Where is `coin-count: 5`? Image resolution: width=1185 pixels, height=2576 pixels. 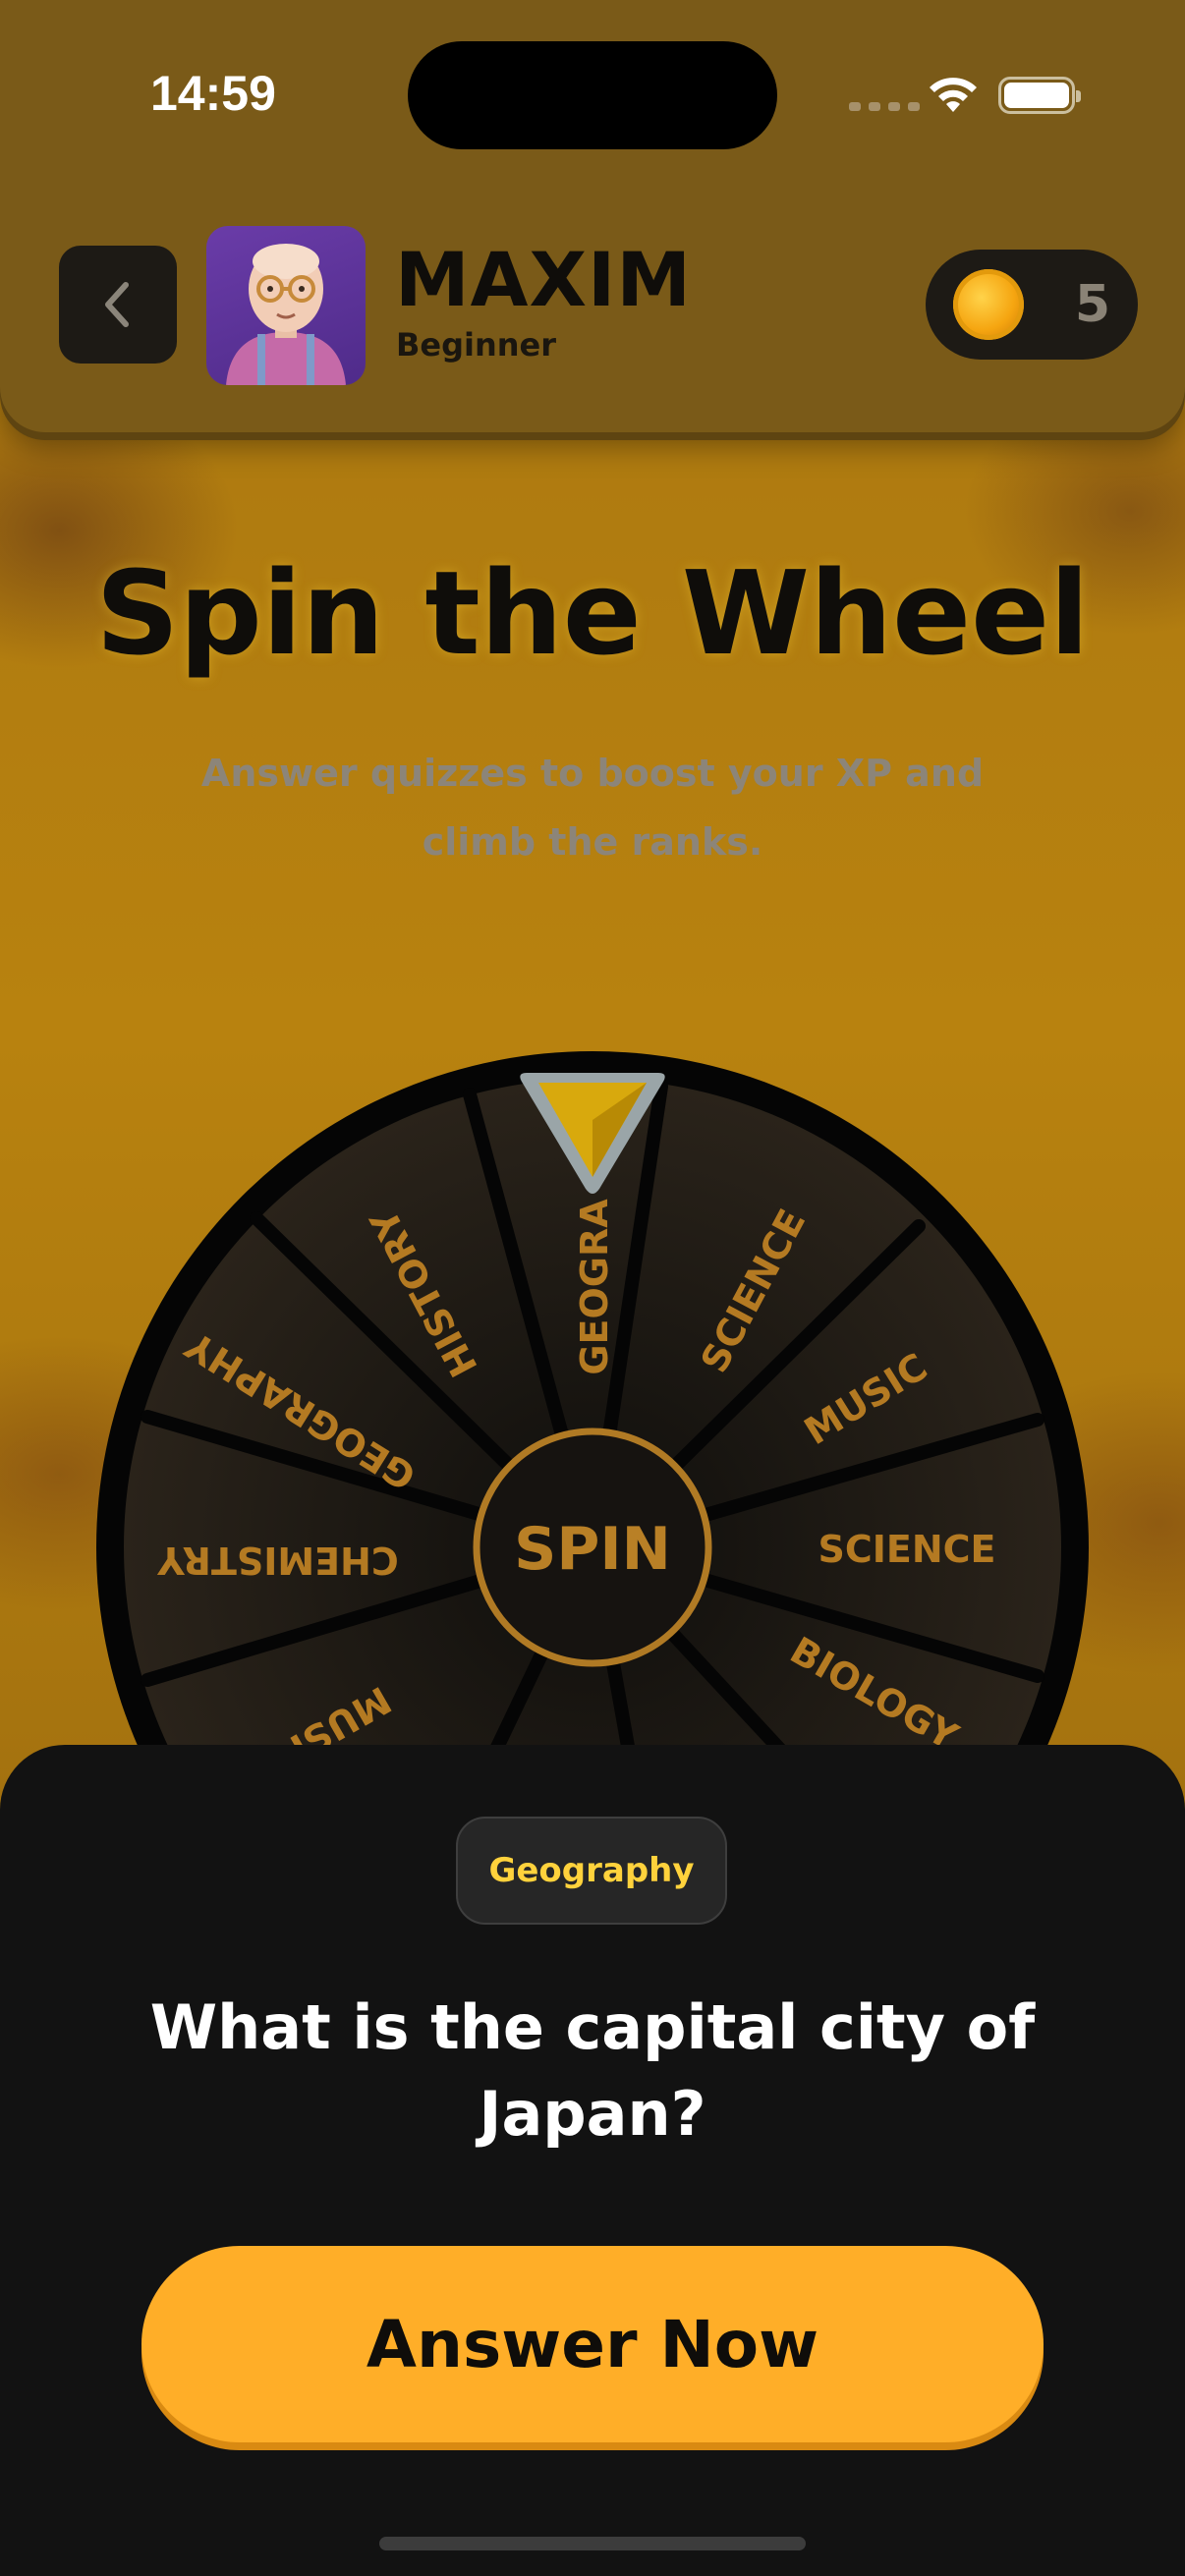
coin-count: 5 is located at coordinates (1092, 304).